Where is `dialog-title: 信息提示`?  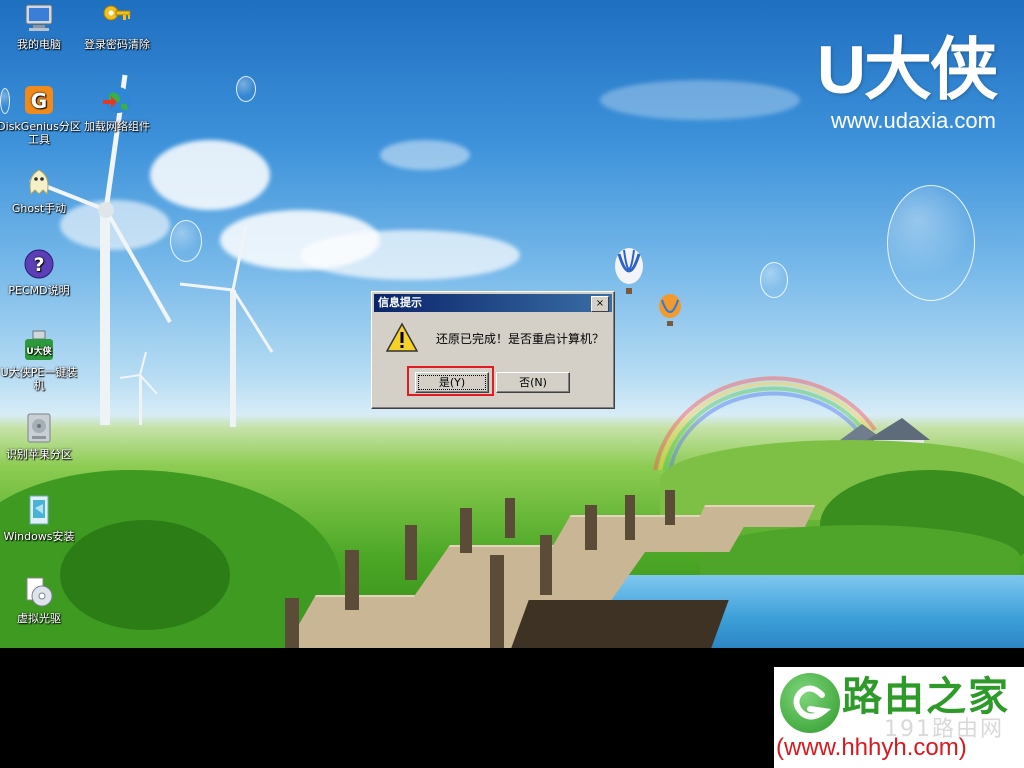 dialog-title: 信息提示 is located at coordinates (400, 302).